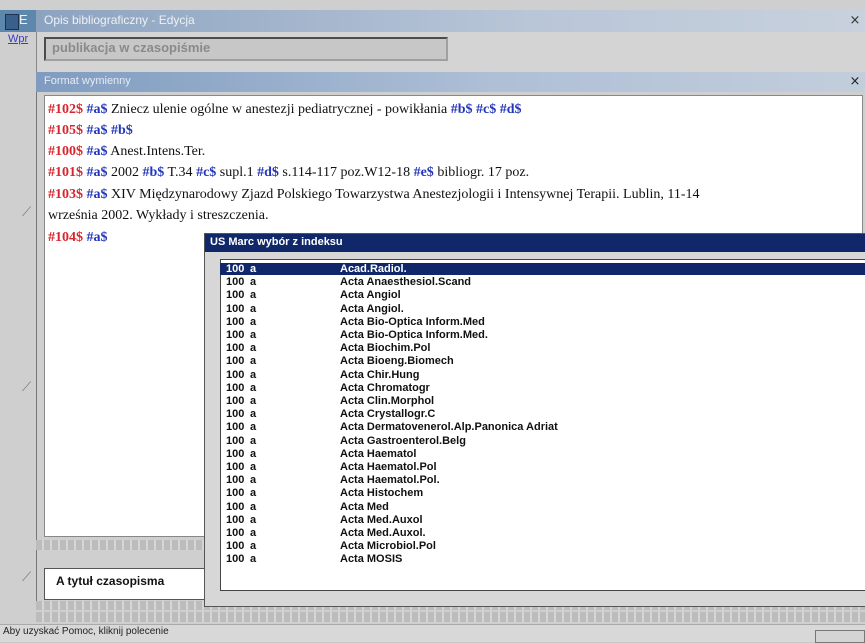 The image size is (865, 643). What do you see at coordinates (542, 269) in the screenshot?
I see `index-row: 100 a Acad.Radiol.` at bounding box center [542, 269].